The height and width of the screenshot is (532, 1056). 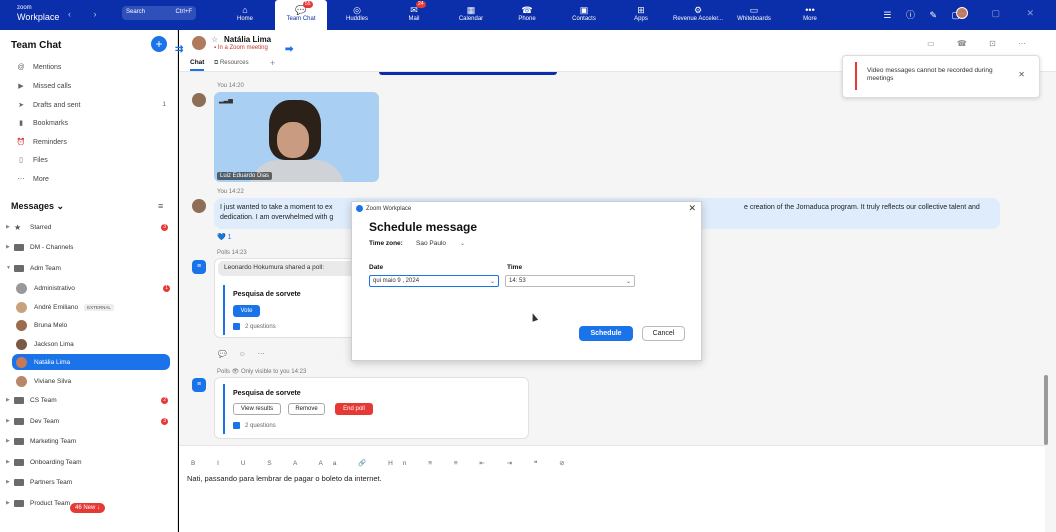 What do you see at coordinates (924, 14) in the screenshot?
I see `top-action-icons: ☰ ⓘ ✎ ▢` at bounding box center [924, 14].